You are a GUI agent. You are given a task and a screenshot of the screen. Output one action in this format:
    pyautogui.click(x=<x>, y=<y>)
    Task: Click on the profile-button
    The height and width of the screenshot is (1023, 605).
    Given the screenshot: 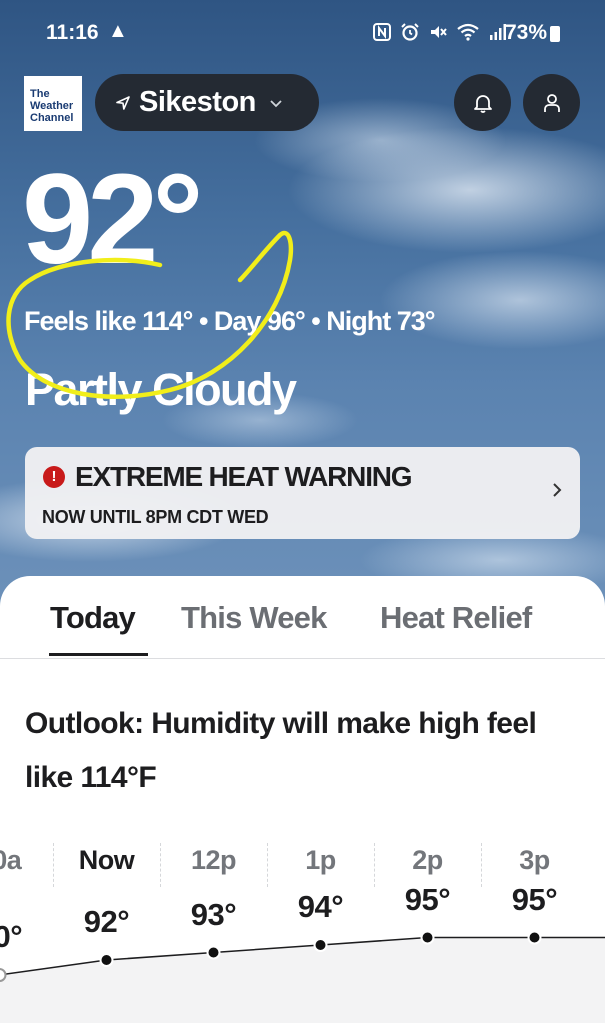 What is the action you would take?
    pyautogui.click(x=551, y=102)
    